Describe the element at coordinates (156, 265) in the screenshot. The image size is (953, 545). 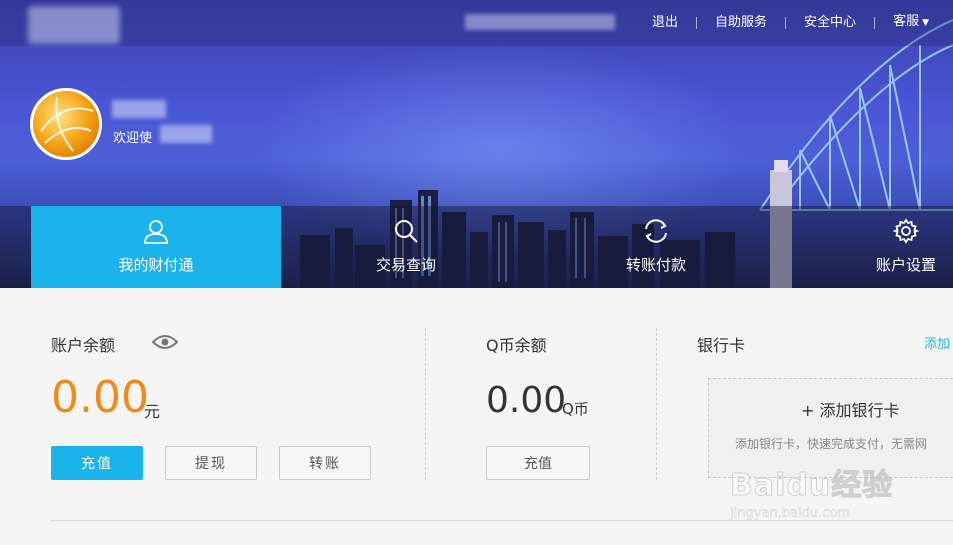
I see `tab-label: 我的财付通` at that location.